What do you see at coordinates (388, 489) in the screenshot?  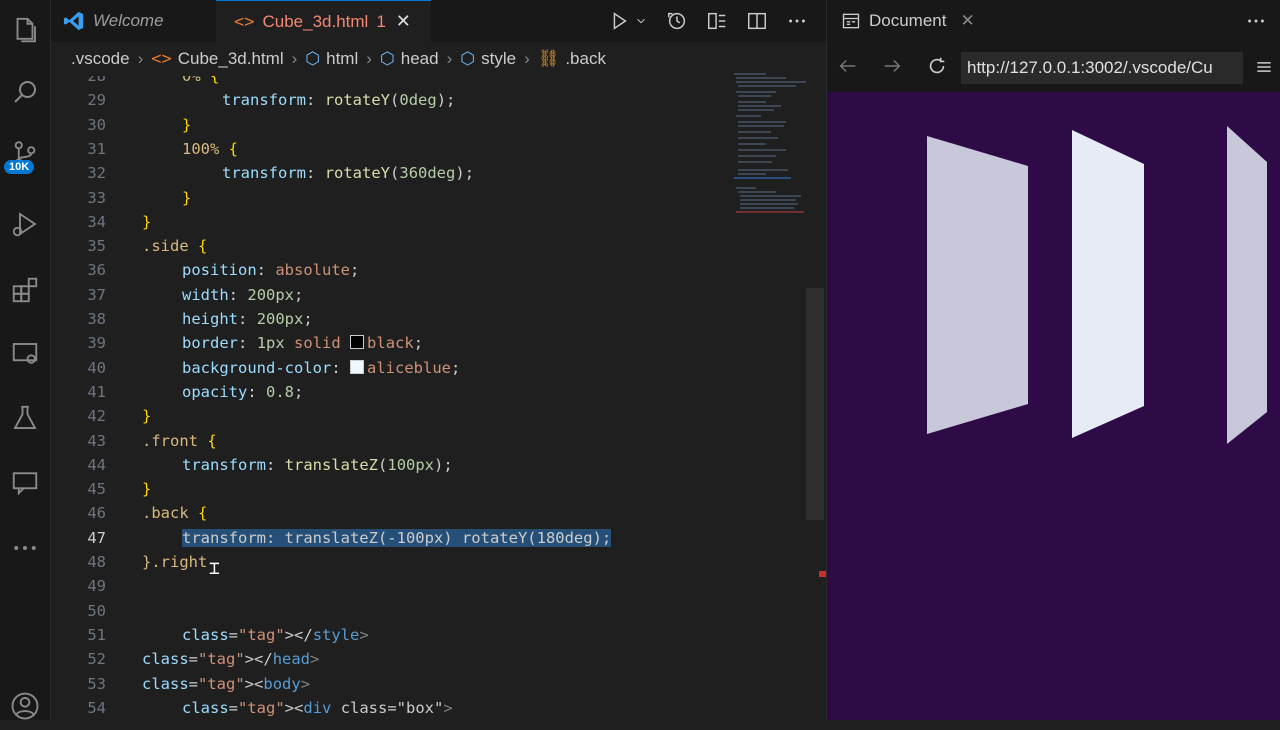 I see `code-line: 45}` at bounding box center [388, 489].